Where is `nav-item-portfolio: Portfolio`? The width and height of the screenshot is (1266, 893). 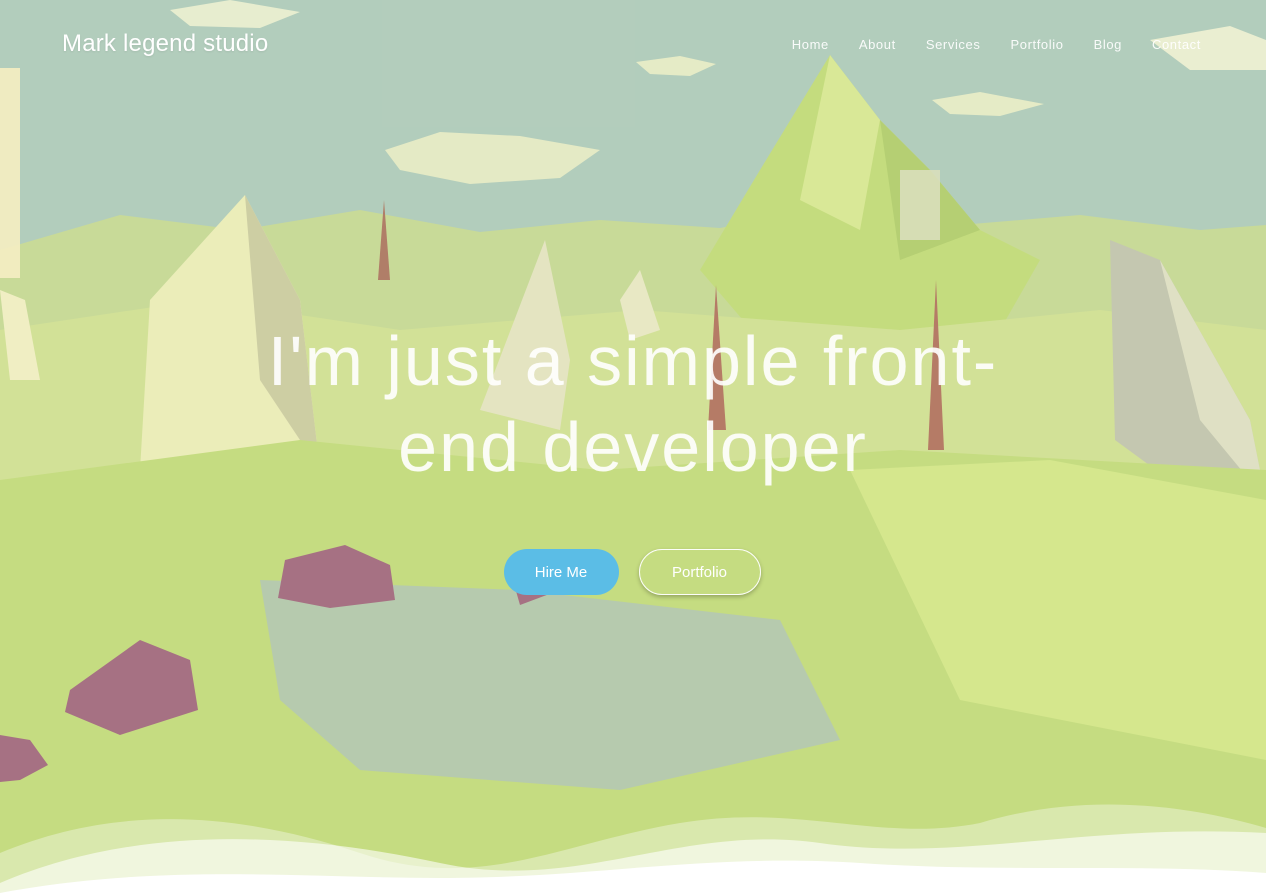
nav-item-portfolio: Portfolio is located at coordinates (1036, 45).